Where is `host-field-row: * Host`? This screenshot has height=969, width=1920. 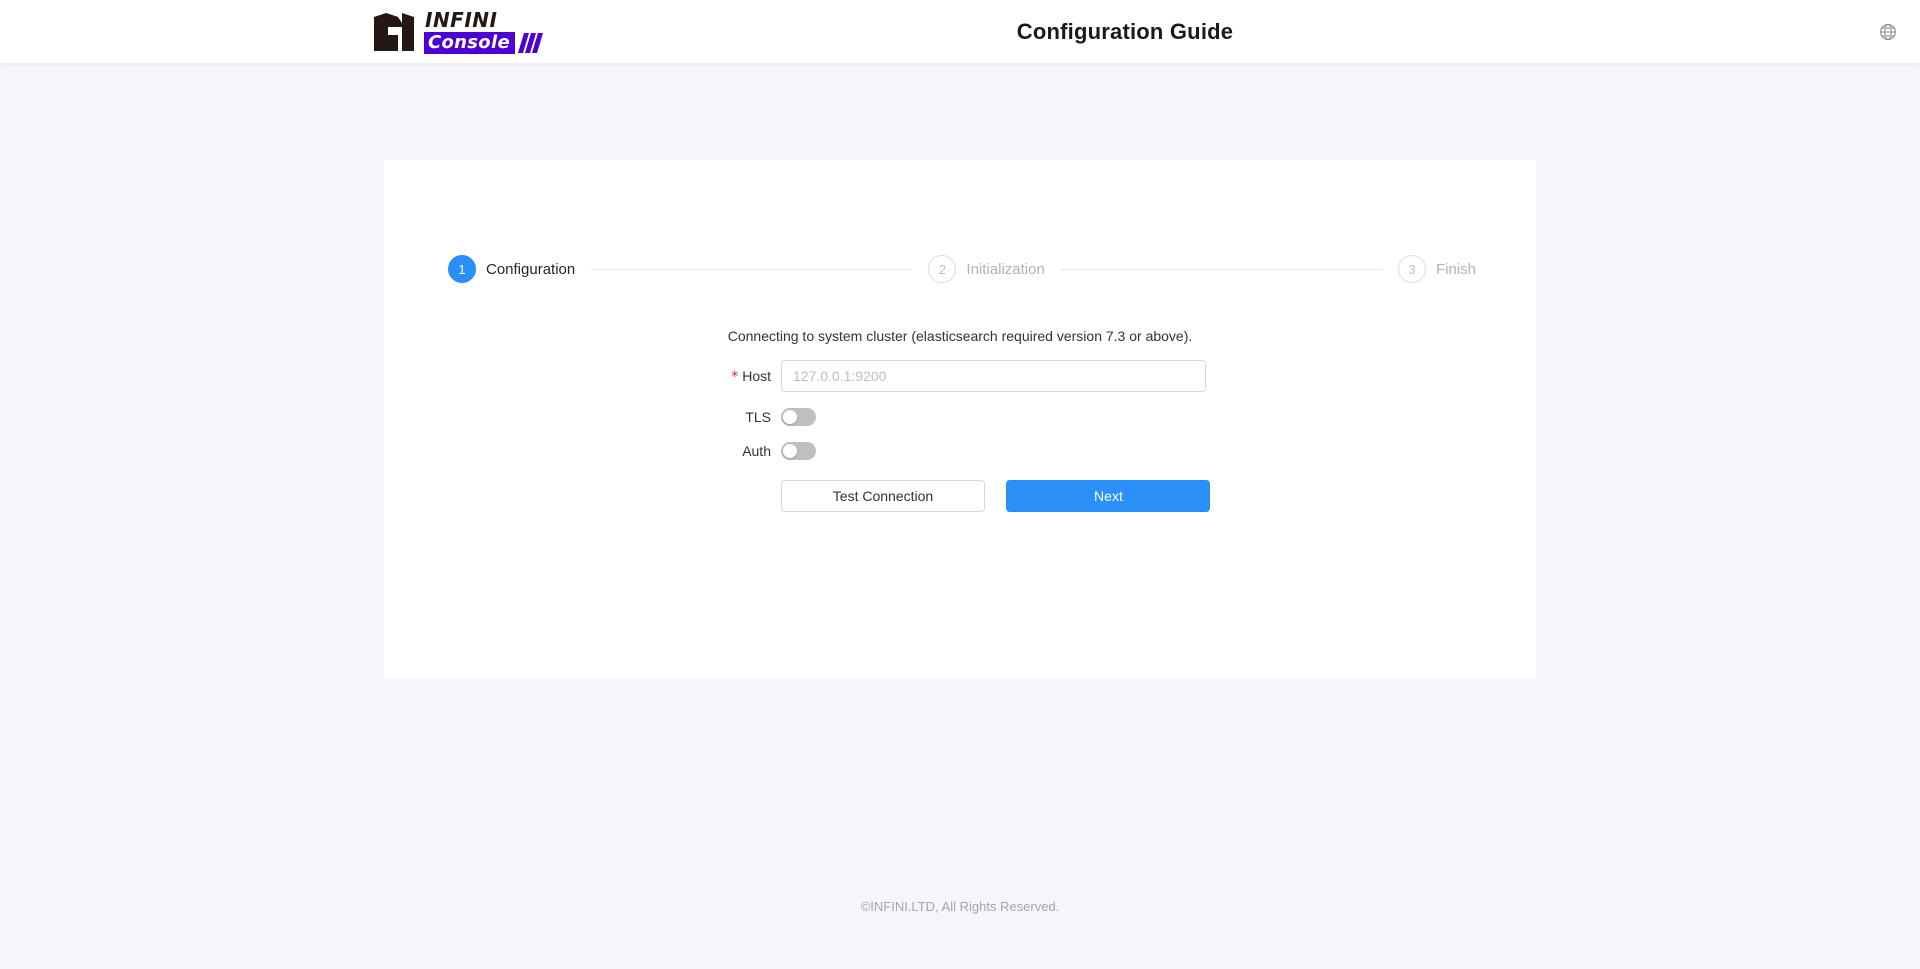
host-field-row: * Host is located at coordinates (960, 376).